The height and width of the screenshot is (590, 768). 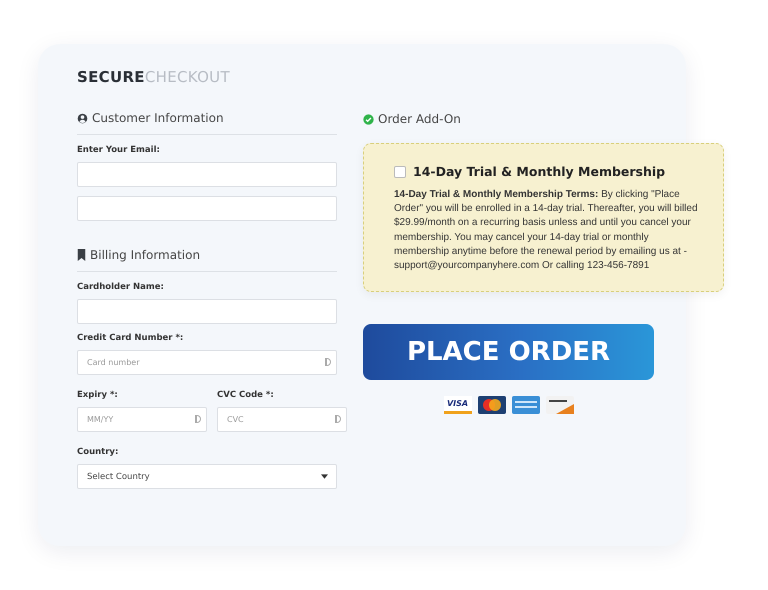 What do you see at coordinates (492, 405) in the screenshot?
I see `mastercard-logo-icon` at bounding box center [492, 405].